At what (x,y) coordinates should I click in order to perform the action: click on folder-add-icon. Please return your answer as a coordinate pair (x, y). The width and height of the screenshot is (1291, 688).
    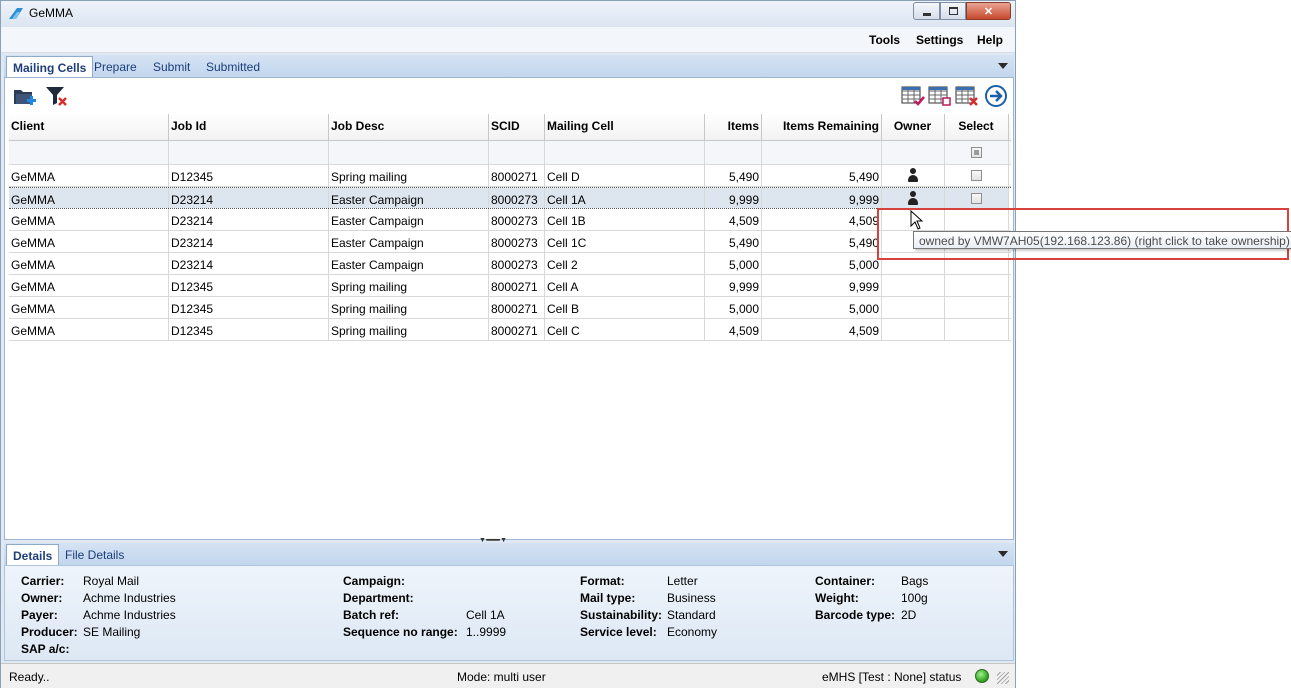
    Looking at the image, I should click on (24, 96).